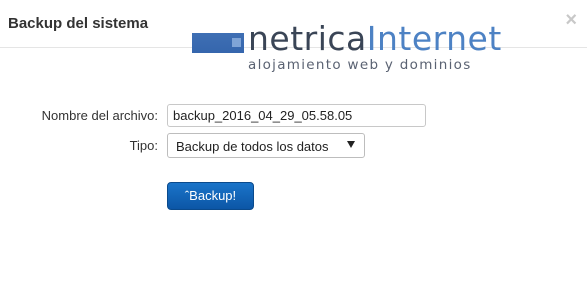 The height and width of the screenshot is (283, 587). Describe the element at coordinates (210, 196) in the screenshot. I see `backup-button: ˆBackup!` at that location.